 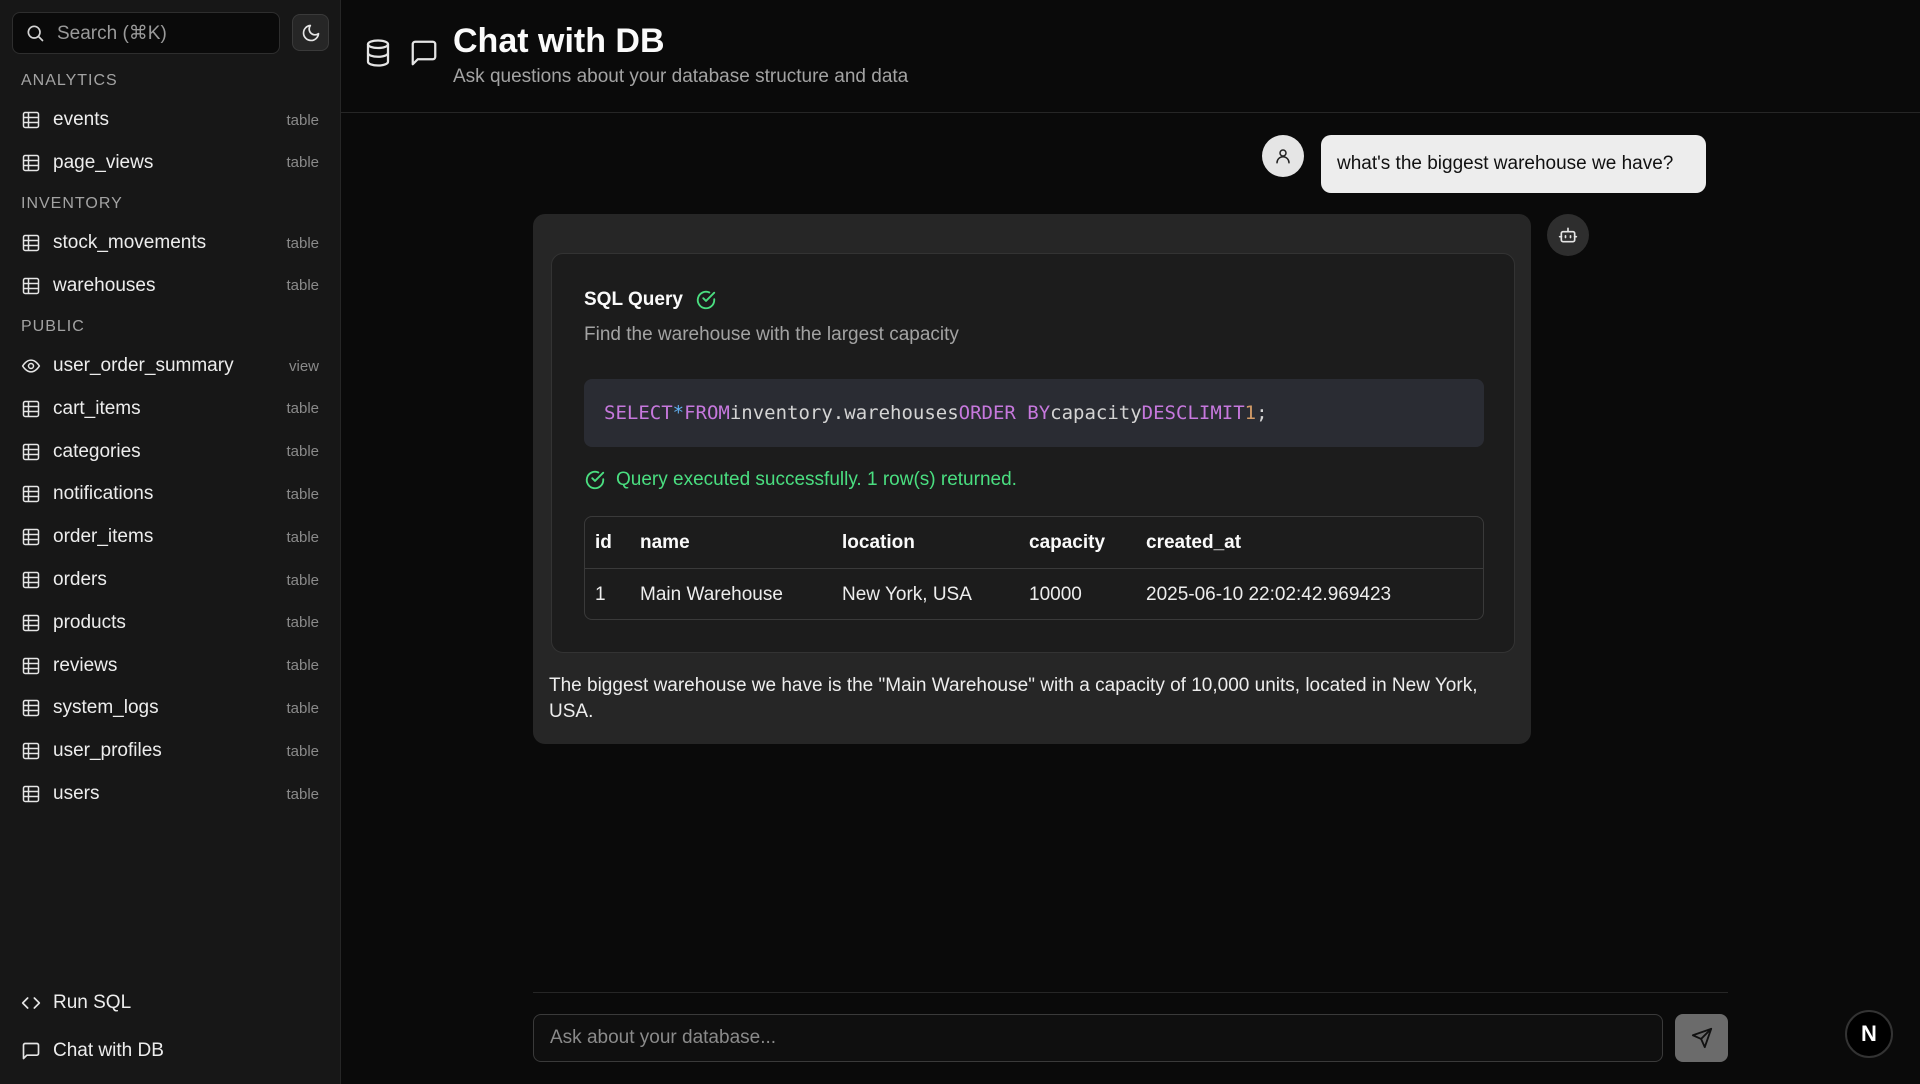 I want to click on sidebar-item-label: categories, so click(x=97, y=451).